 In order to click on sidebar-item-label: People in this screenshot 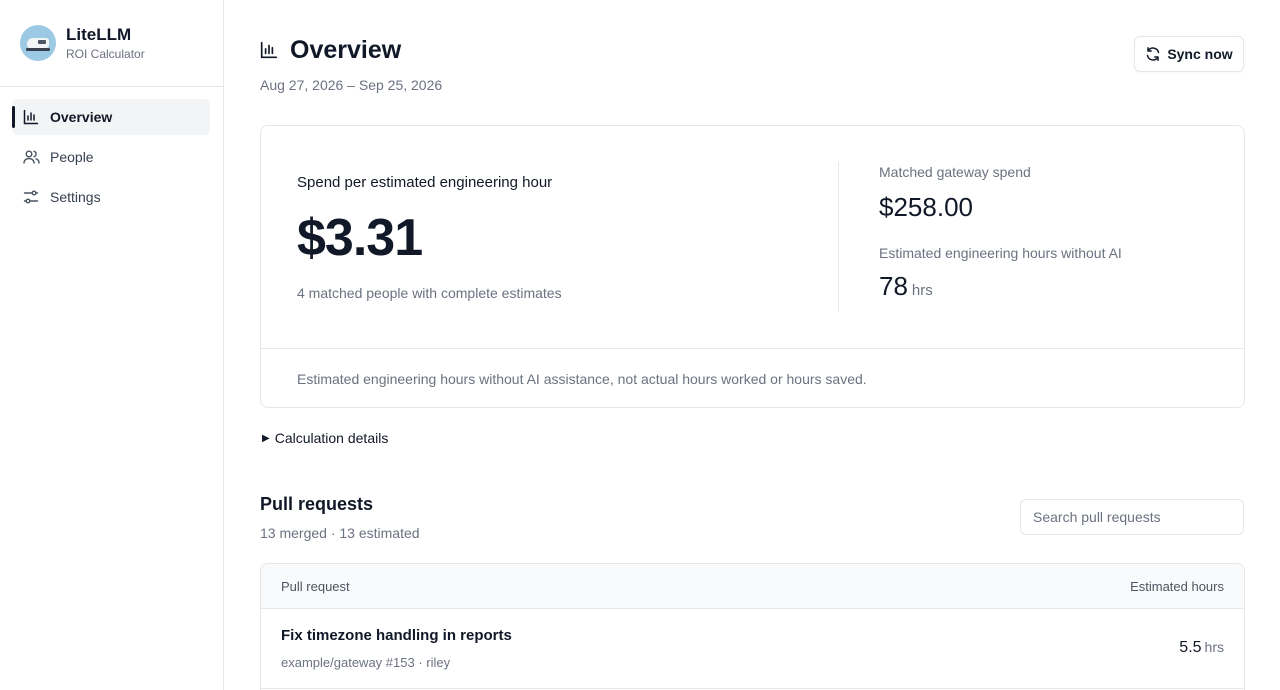, I will do `click(72, 157)`.